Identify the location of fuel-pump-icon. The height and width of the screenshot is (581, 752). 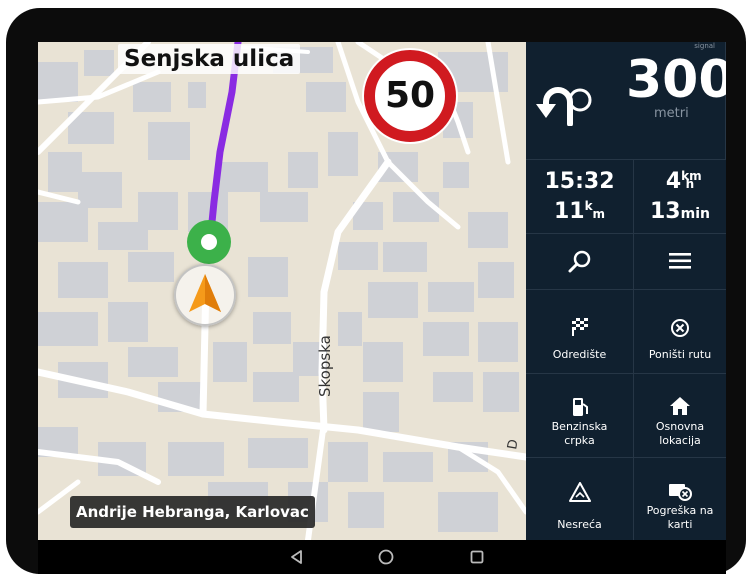
(580, 407).